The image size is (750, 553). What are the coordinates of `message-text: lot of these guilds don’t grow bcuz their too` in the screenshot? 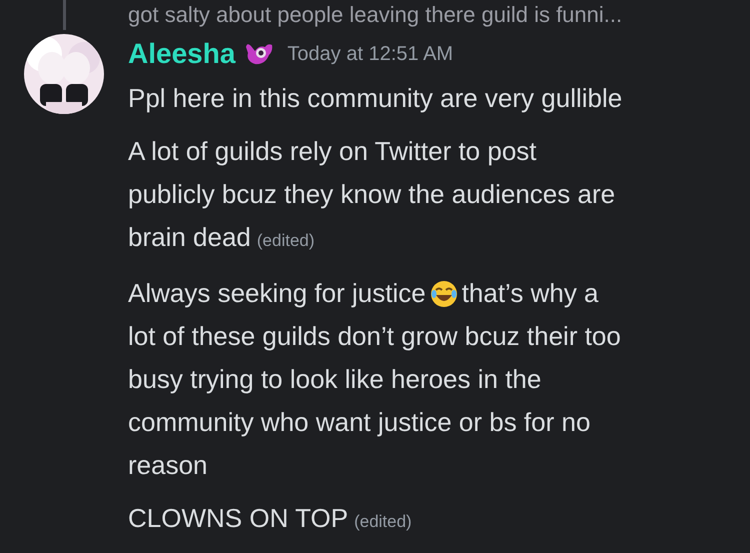 It's located at (374, 336).